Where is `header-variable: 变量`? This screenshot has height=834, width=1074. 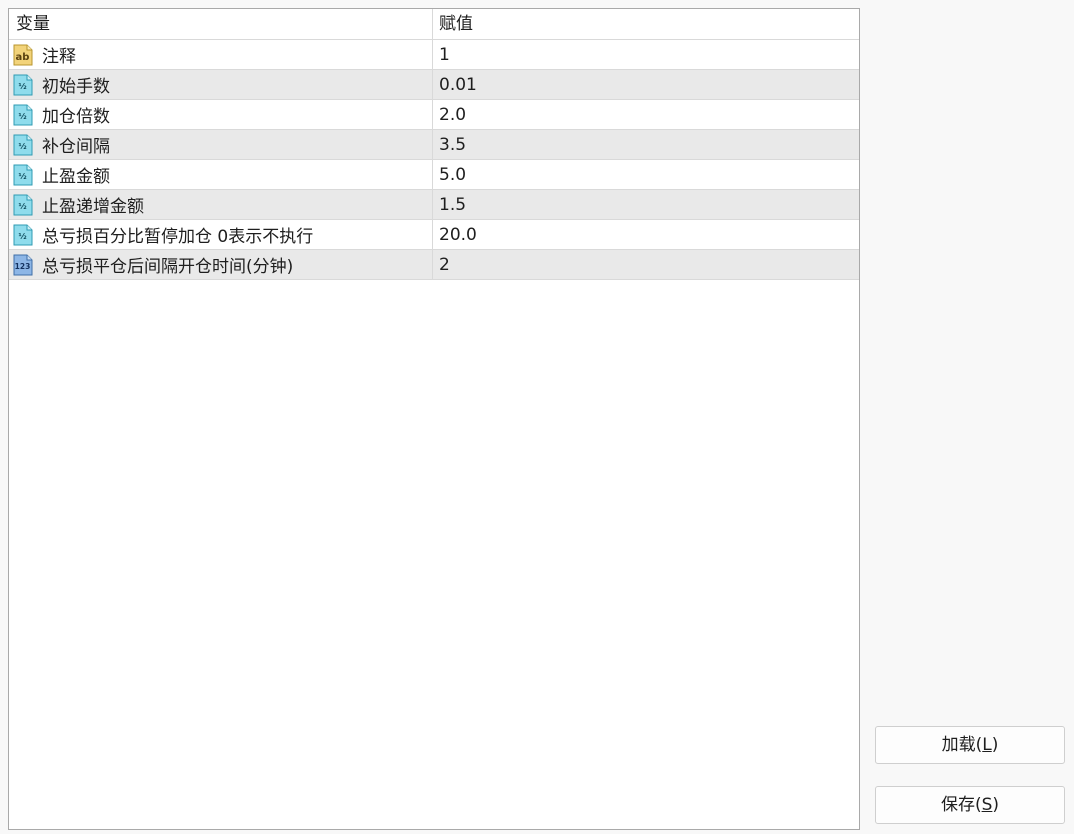
header-variable: 变量 is located at coordinates (221, 24).